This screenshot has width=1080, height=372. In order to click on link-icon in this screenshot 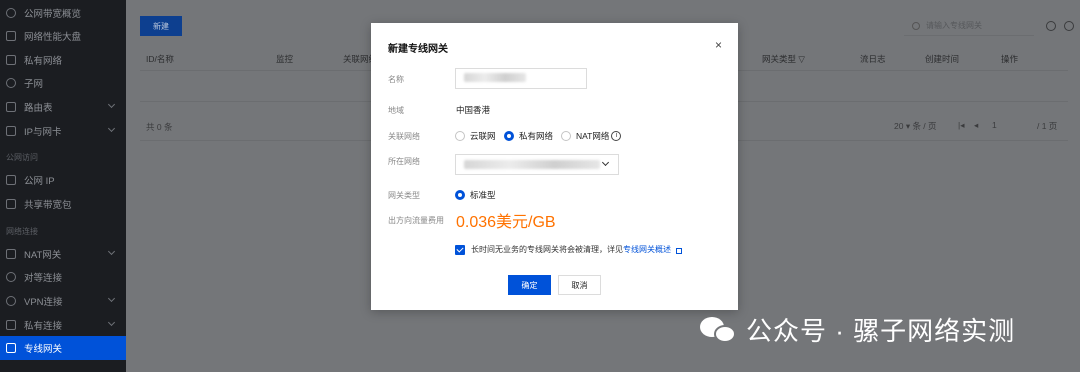, I will do `click(11, 325)`.